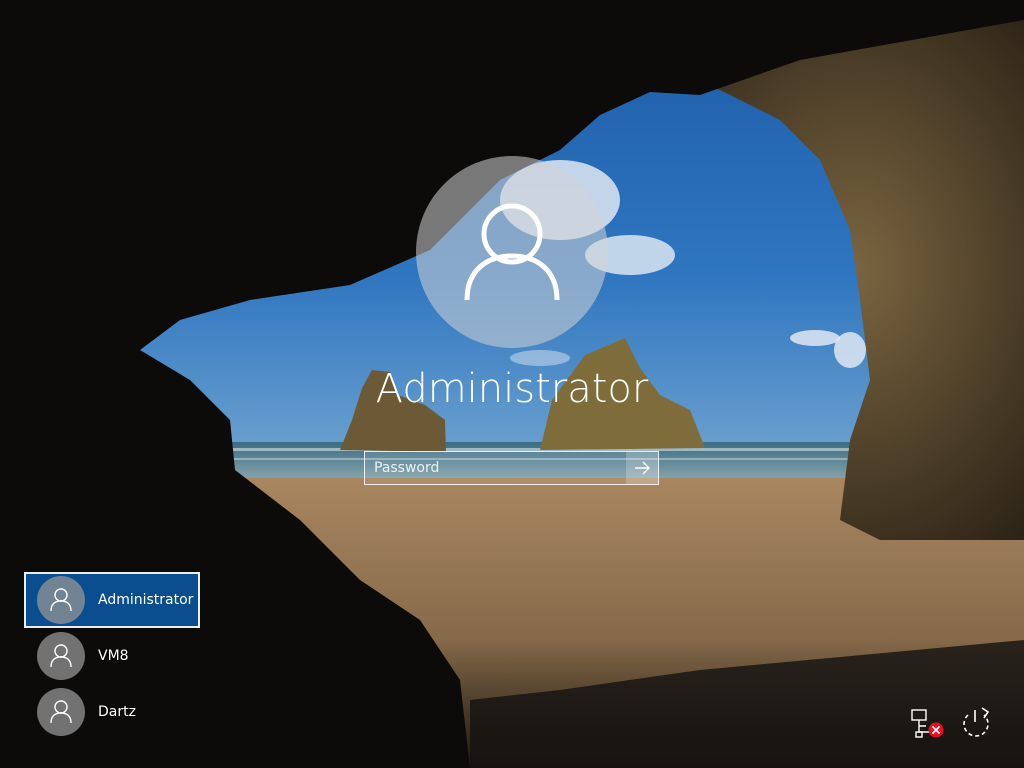  I want to click on power-icon, so click(976, 722).